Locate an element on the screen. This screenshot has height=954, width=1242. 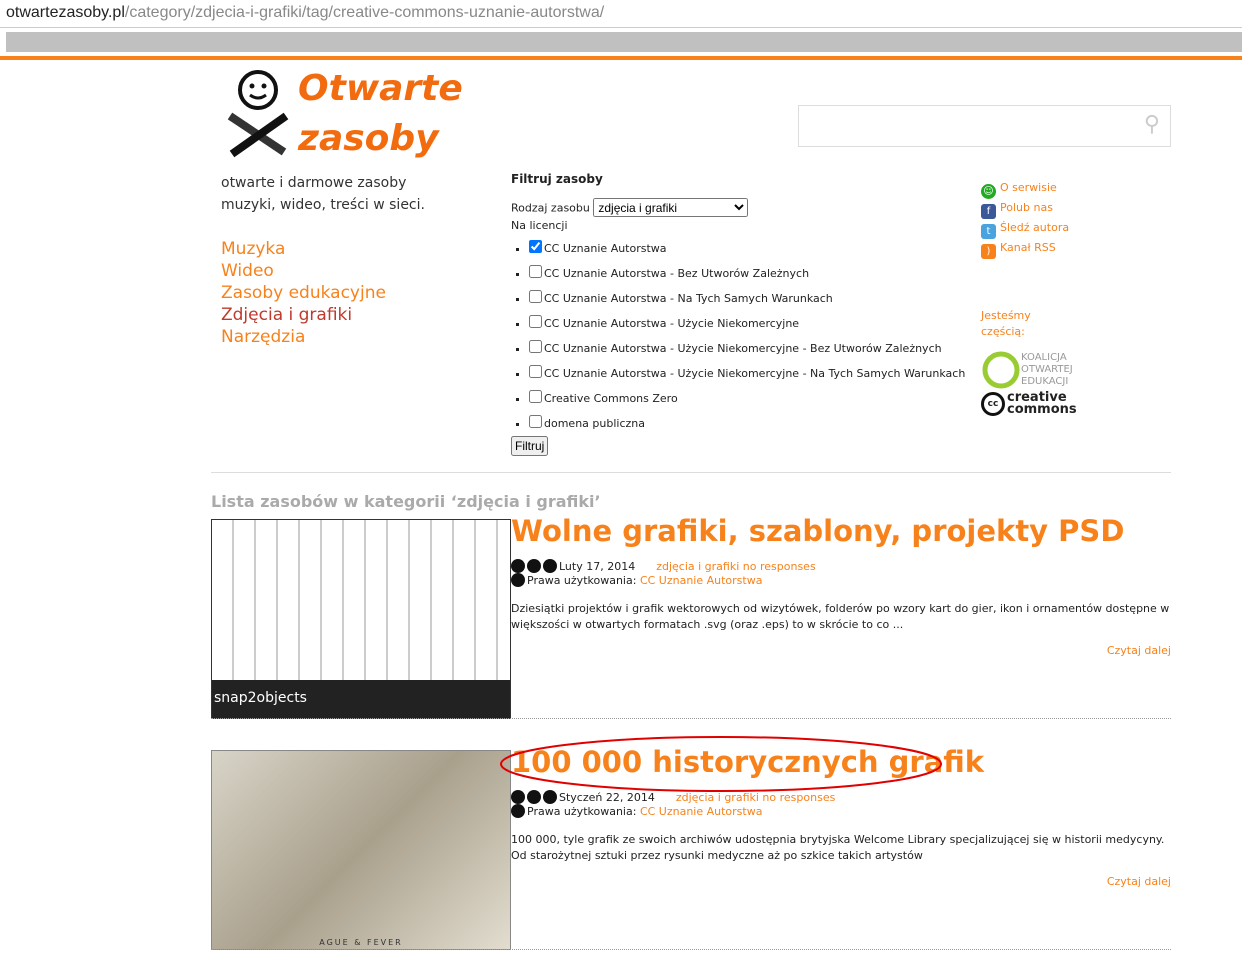
toolbar is located at coordinates (624, 42).